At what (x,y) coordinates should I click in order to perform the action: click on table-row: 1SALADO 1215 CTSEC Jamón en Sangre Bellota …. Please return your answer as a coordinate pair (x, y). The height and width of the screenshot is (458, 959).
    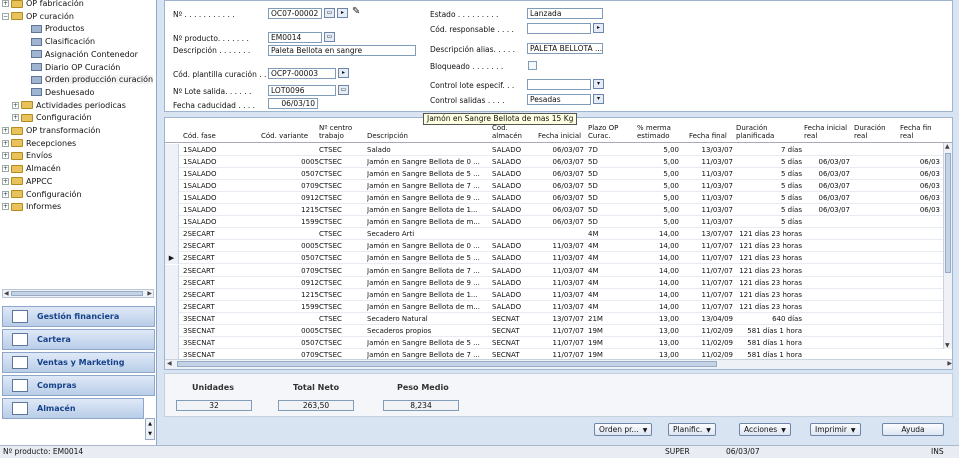
    Looking at the image, I should click on (555, 210).